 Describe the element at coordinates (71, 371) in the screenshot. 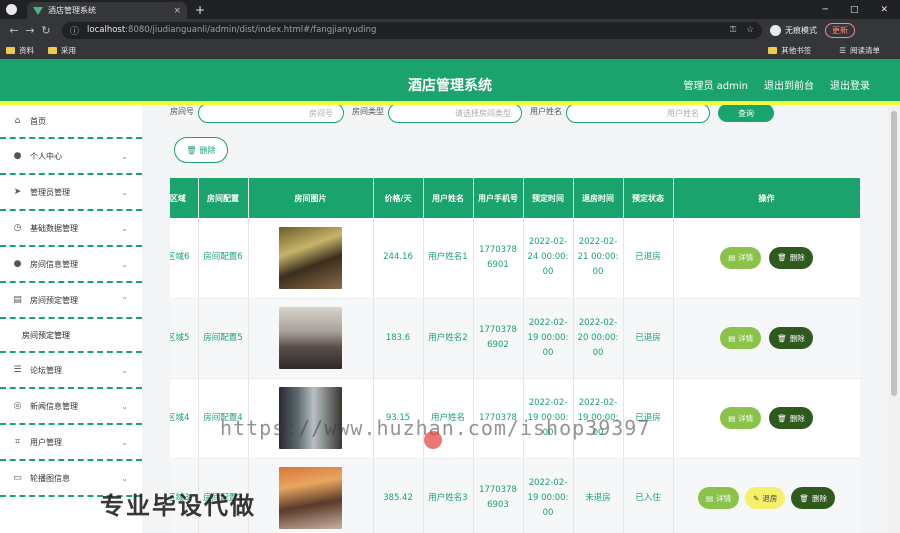

I see `sidebar-item-forum: ☰ 论坛管理 ⌄` at that location.